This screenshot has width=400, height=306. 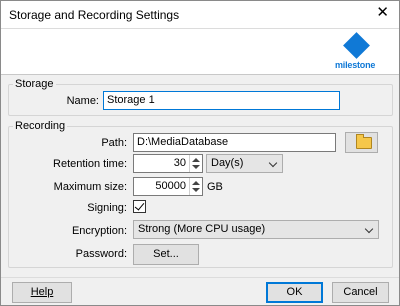 What do you see at coordinates (101, 254) in the screenshot?
I see `password-label: Password:` at bounding box center [101, 254].